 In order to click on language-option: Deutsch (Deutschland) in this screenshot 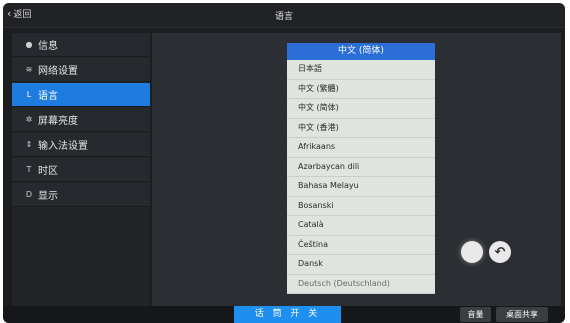, I will do `click(361, 284)`.